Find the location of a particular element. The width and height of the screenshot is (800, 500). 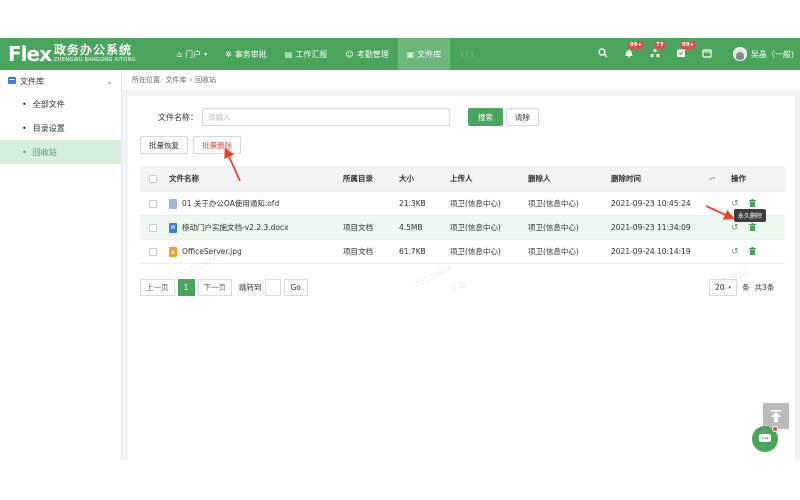

arrow-up-icon is located at coordinates (776, 416).